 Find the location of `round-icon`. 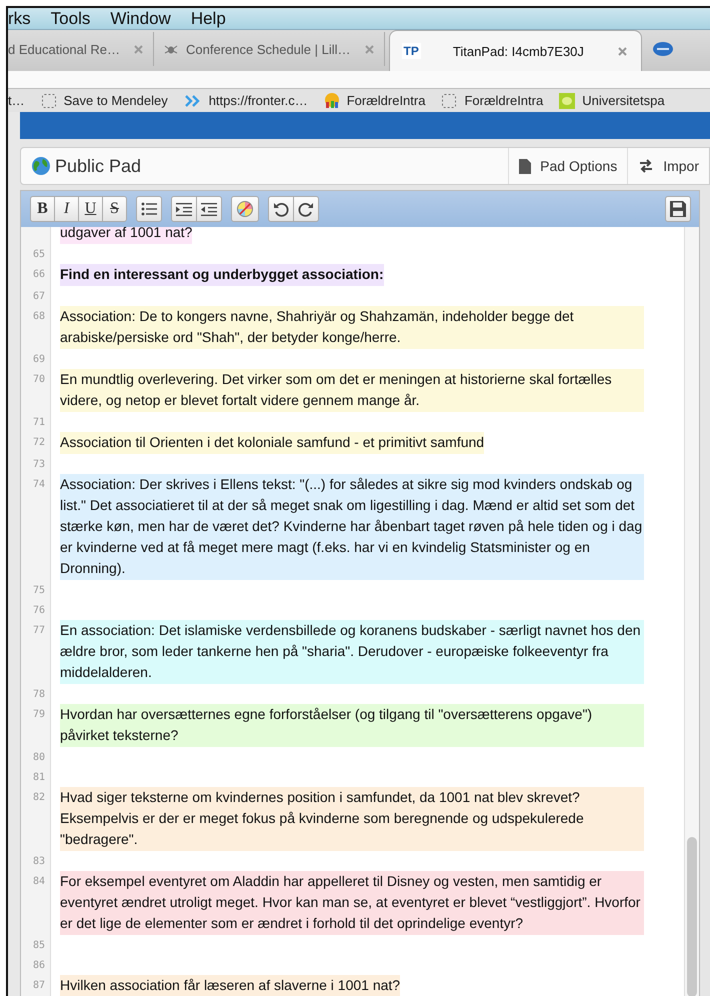

round-icon is located at coordinates (663, 49).